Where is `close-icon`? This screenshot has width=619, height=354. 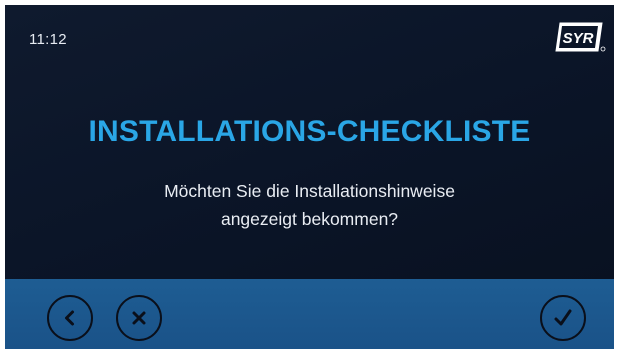
close-icon is located at coordinates (139, 318).